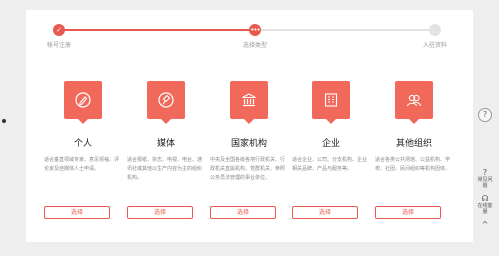 This screenshot has width=499, height=256. Describe the element at coordinates (82, 164) in the screenshot. I see `card-description: 适合垂直领域专家、意见领袖、评论家及自媒体人士申请。` at that location.